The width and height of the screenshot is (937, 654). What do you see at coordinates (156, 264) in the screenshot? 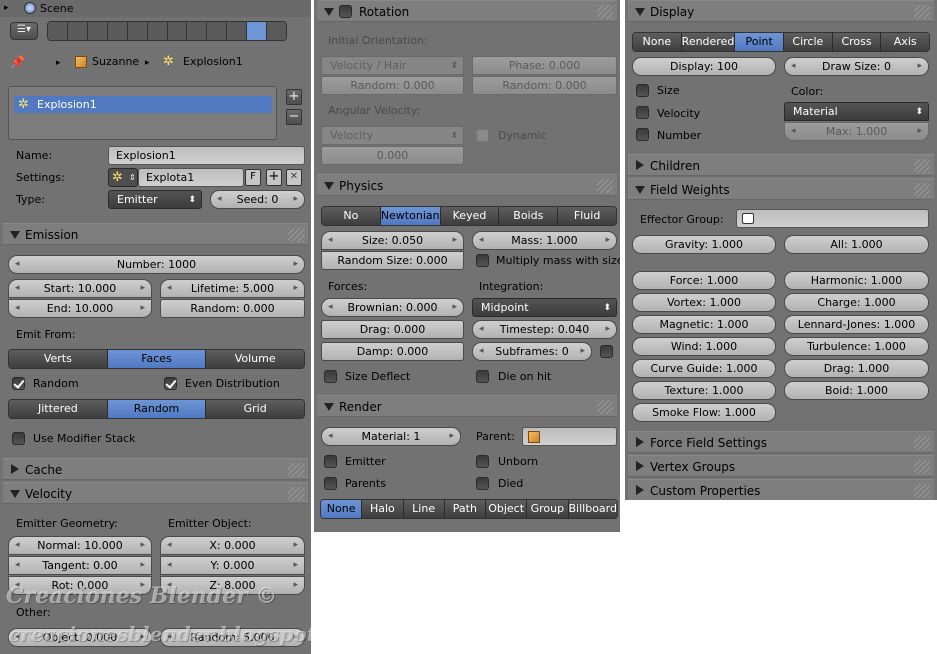
I see `number-field: ◂ Number: 1000 ▸` at bounding box center [156, 264].